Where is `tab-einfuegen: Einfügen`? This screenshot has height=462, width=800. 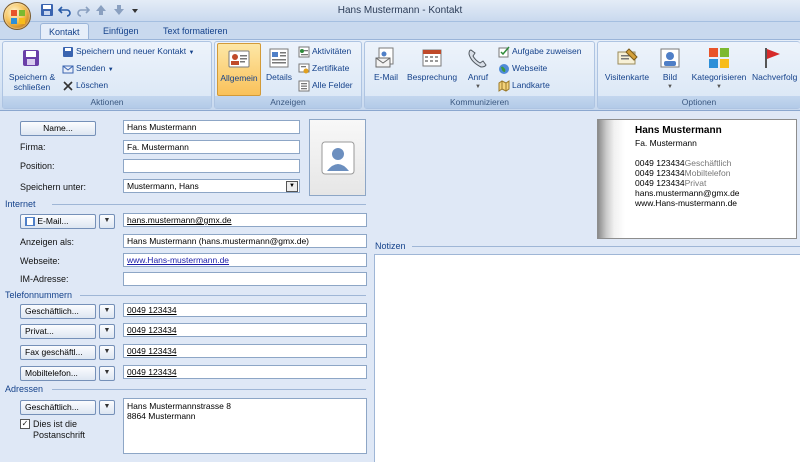
tab-einfuegen: Einfügen is located at coordinates (121, 31).